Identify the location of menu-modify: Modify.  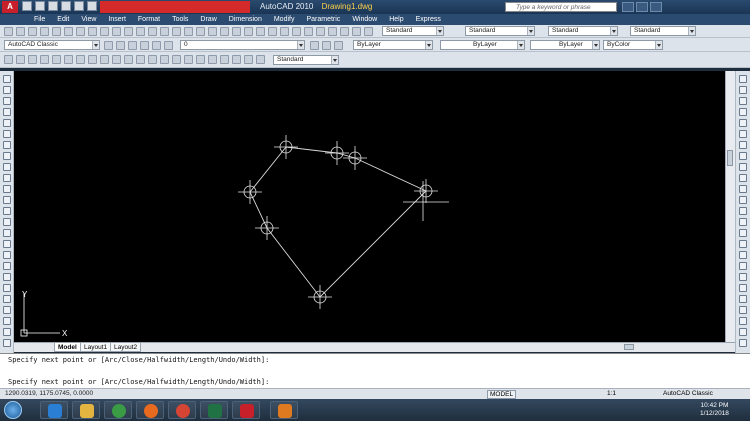
(284, 19).